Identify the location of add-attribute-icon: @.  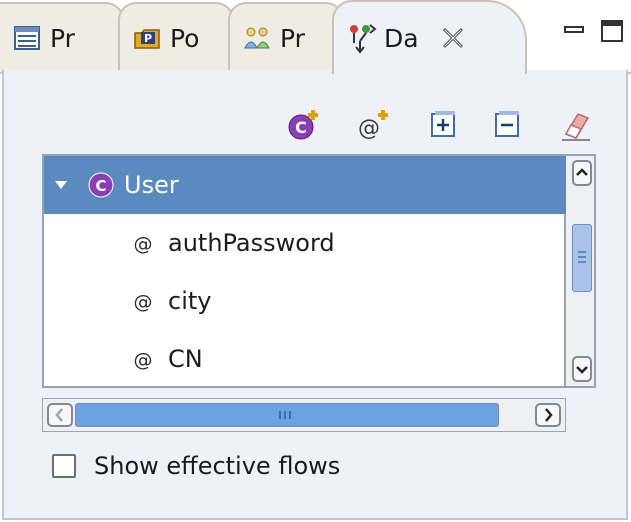
(373, 125).